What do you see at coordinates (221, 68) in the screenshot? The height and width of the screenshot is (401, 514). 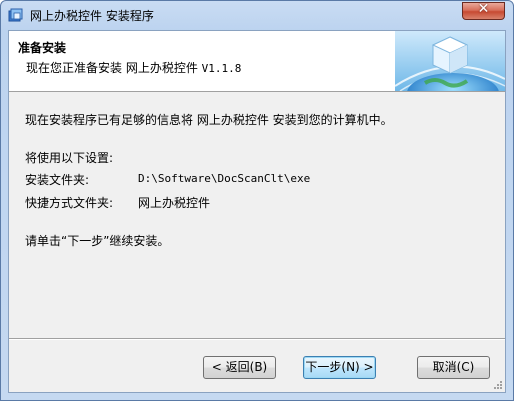 I see `version-text: V1.1.8` at bounding box center [221, 68].